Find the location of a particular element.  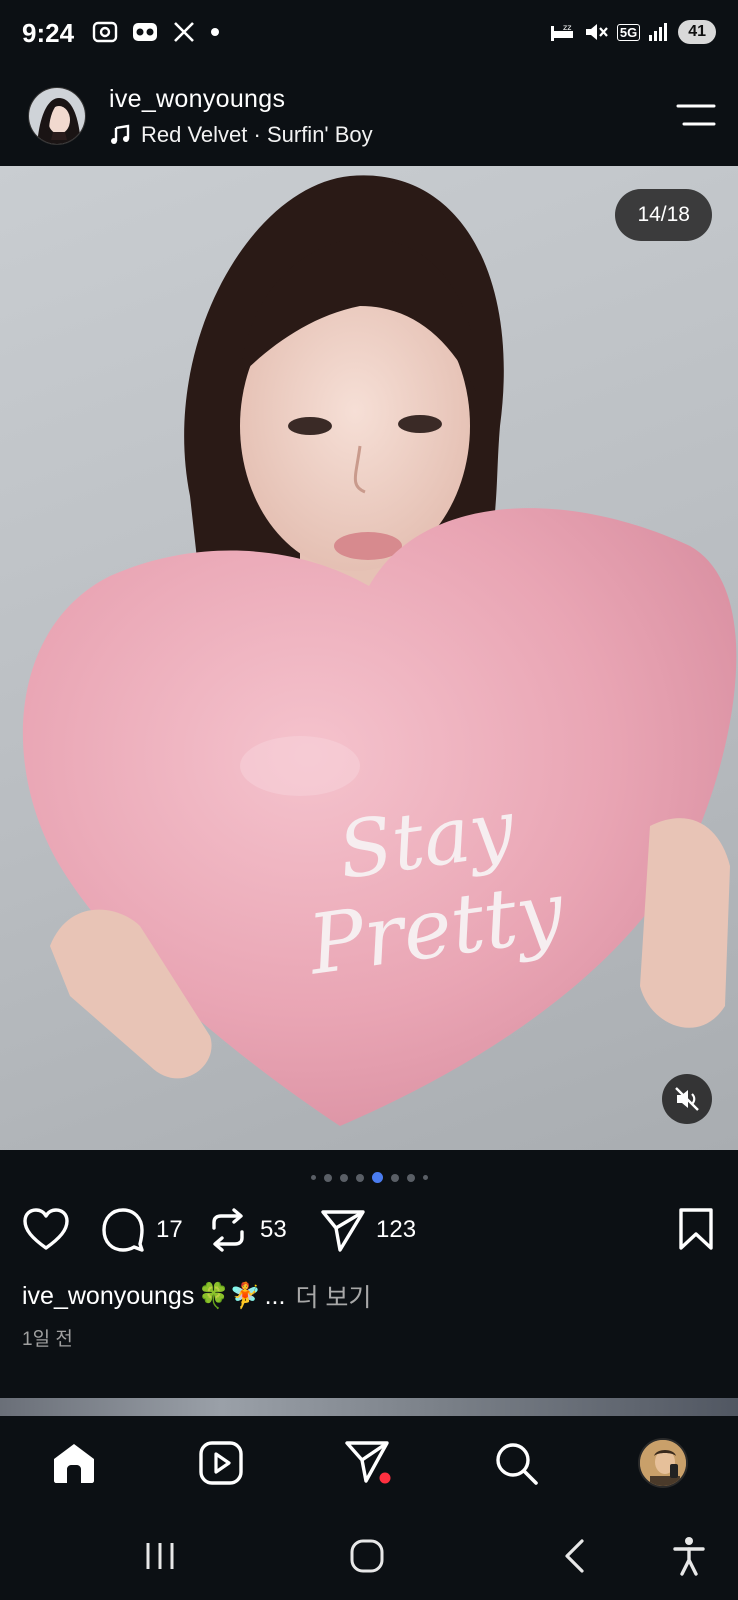

nav-profile is located at coordinates (663, 1463).